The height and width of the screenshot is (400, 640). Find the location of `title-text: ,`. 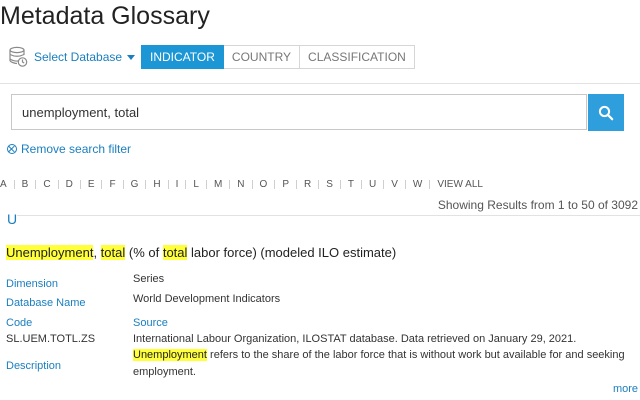

title-text: , is located at coordinates (97, 252).